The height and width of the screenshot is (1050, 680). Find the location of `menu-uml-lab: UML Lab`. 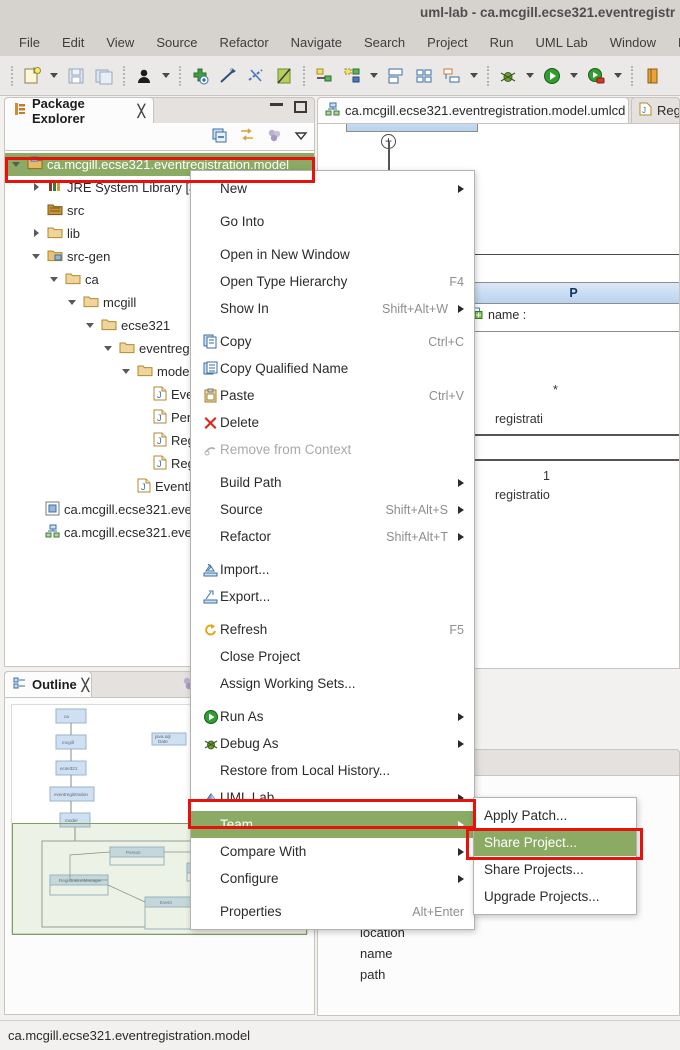

menu-uml-lab: UML Lab is located at coordinates (562, 42).